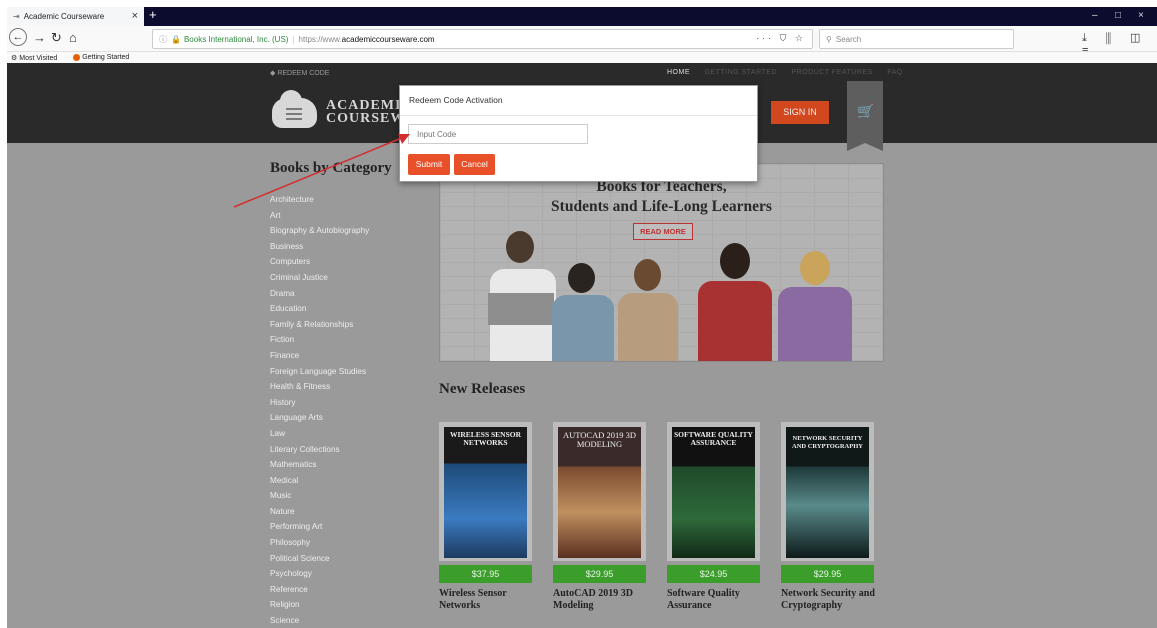  I want to click on category-heading: Books by Category, so click(331, 168).